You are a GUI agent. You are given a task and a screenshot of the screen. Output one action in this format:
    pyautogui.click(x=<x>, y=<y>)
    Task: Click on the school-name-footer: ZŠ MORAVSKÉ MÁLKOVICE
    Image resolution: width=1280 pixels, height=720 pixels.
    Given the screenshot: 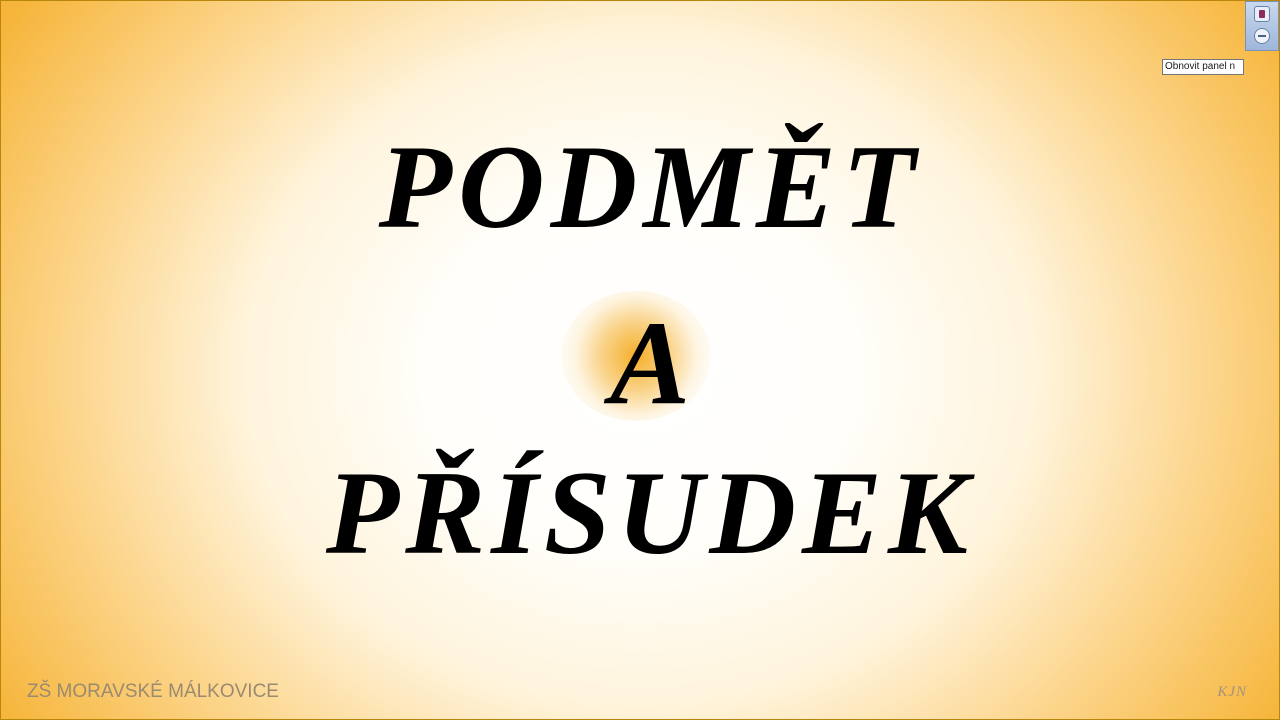 What is the action you would take?
    pyautogui.click(x=153, y=691)
    